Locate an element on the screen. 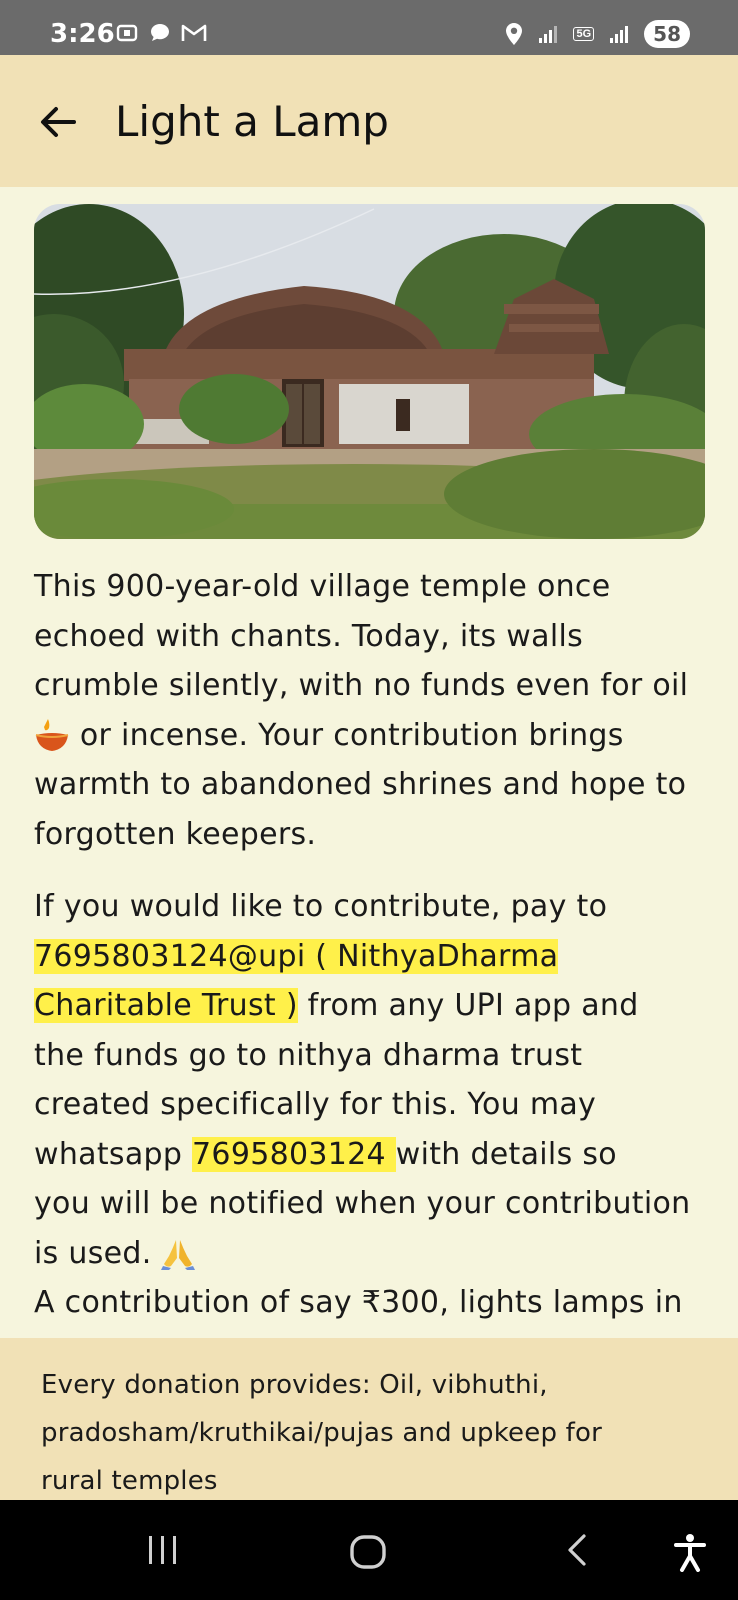 The image size is (738, 1600). back-button is located at coordinates (58, 122).